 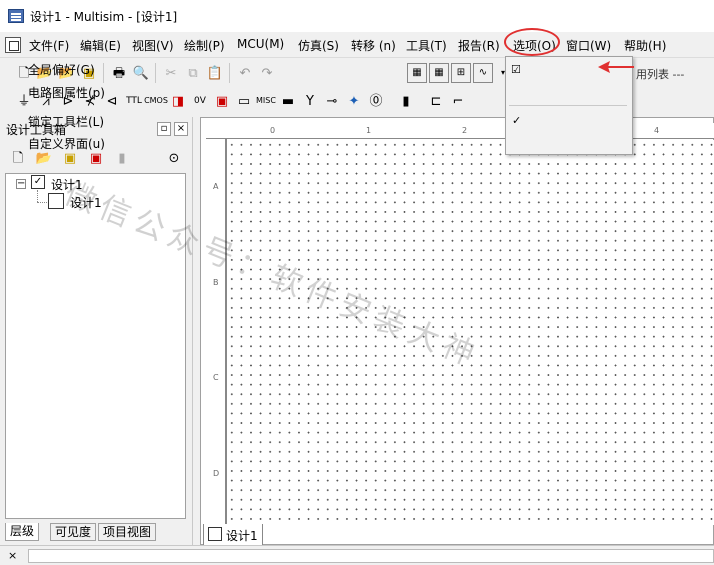 I want to click on menu-view: 视图(V), so click(x=153, y=45).